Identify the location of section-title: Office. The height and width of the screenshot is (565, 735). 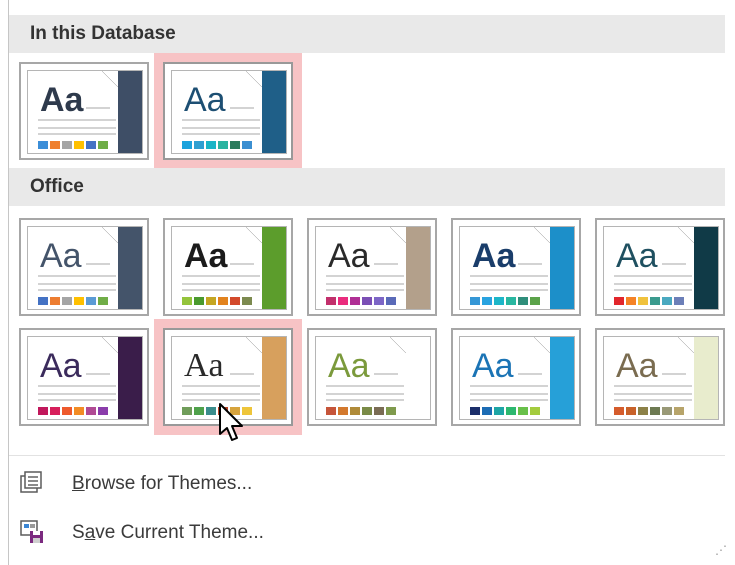
(57, 186).